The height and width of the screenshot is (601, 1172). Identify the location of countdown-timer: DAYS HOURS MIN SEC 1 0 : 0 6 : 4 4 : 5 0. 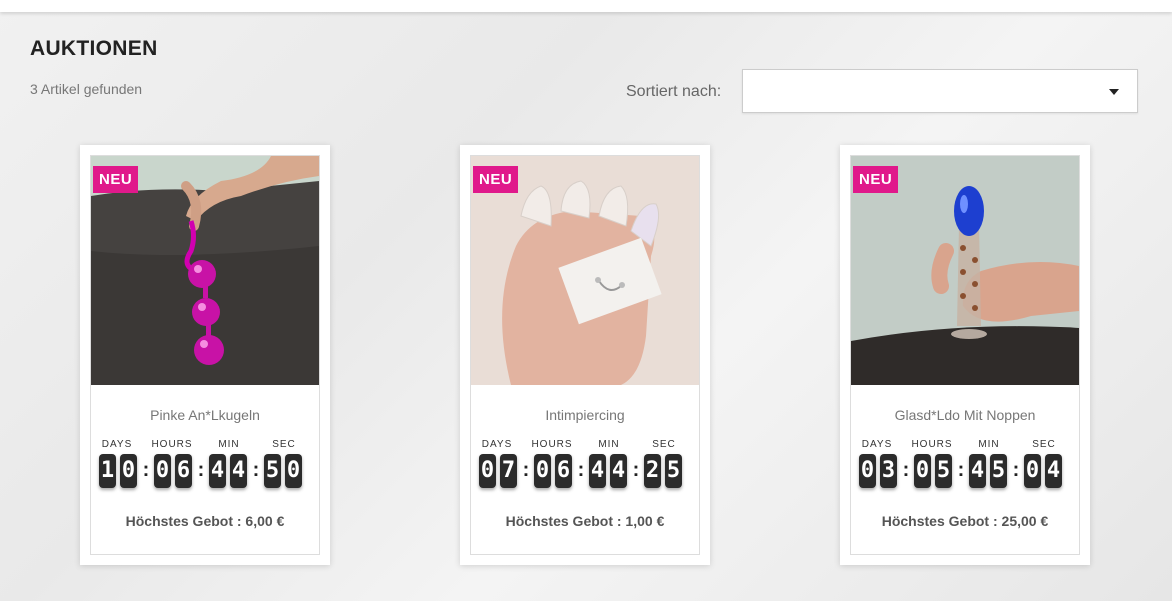
(205, 466).